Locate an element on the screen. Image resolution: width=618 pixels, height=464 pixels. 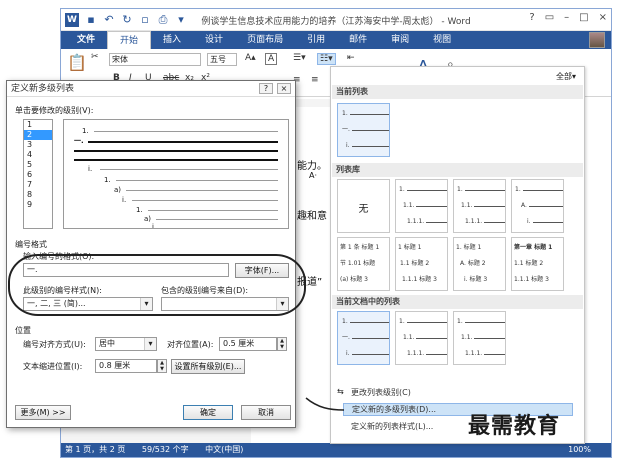
tab-design: 设计 is located at coordinates (214, 40).